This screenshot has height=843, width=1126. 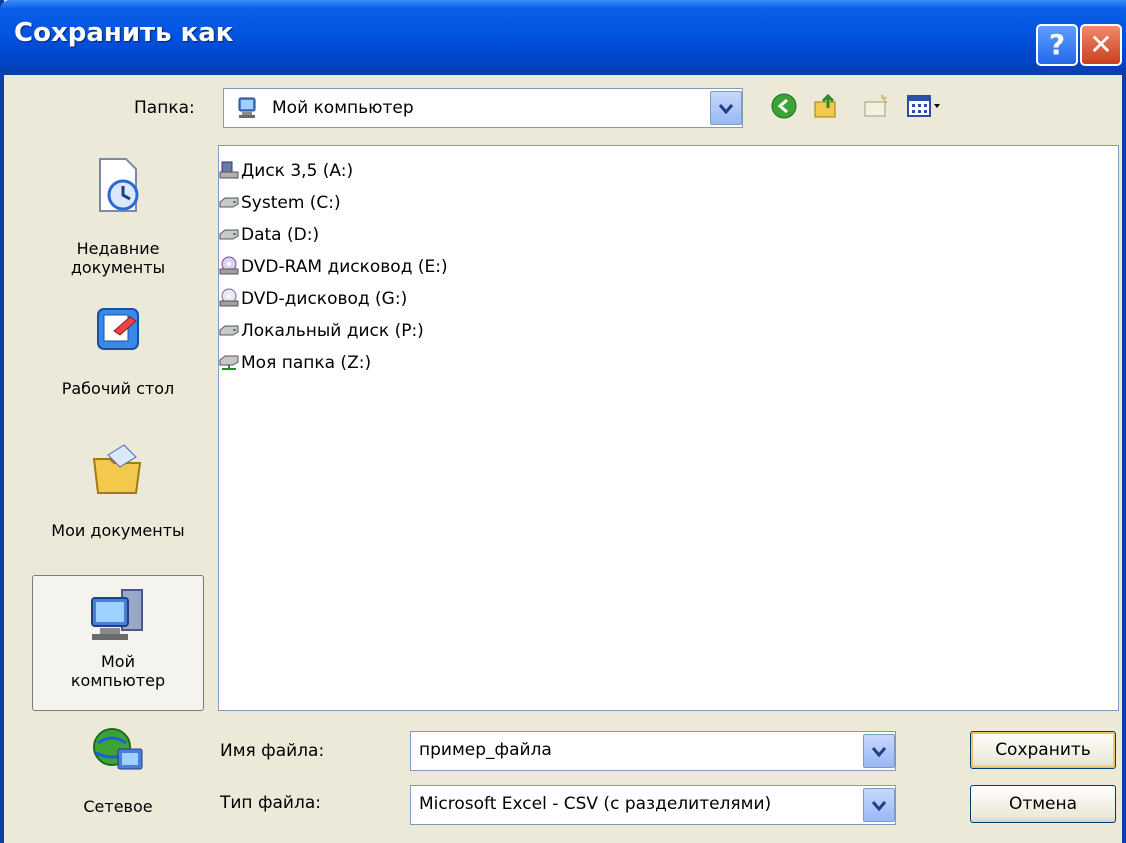 What do you see at coordinates (653, 751) in the screenshot?
I see `filename-input: пример_файла` at bounding box center [653, 751].